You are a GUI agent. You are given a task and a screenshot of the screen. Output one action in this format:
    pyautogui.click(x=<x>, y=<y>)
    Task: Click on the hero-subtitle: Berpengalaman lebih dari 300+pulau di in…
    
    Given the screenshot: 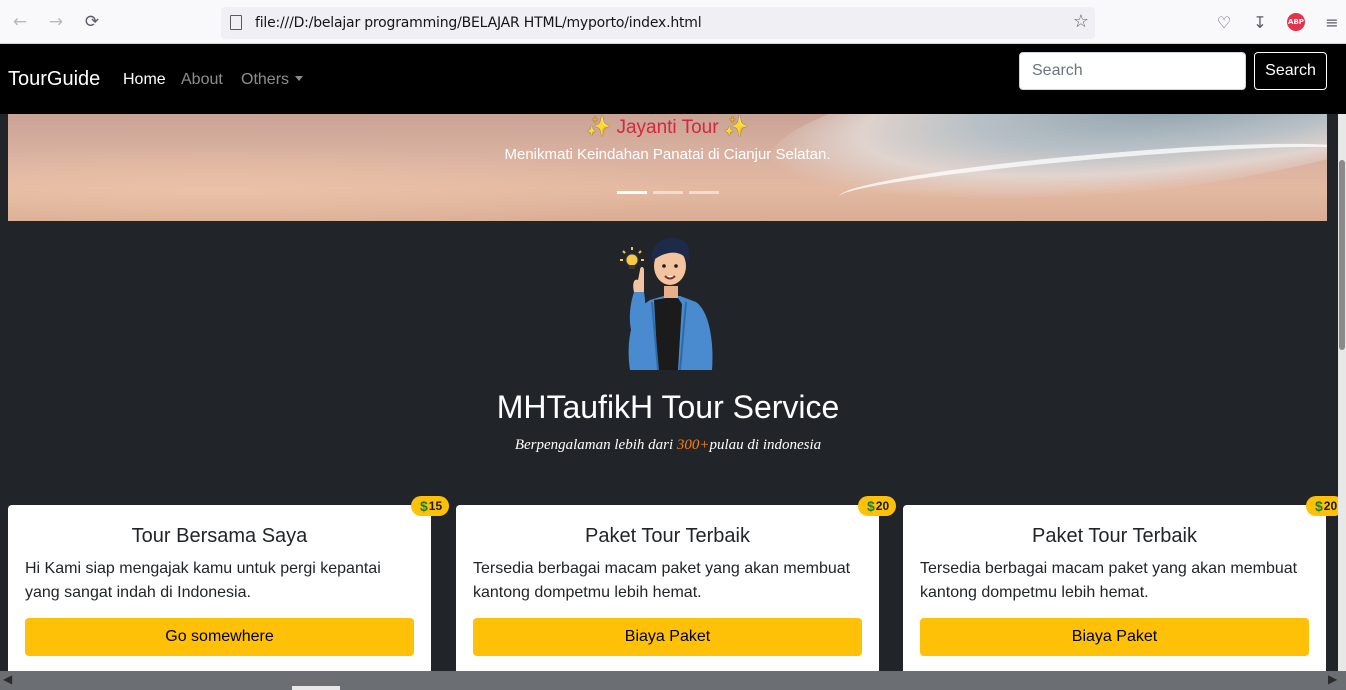 What is the action you would take?
    pyautogui.click(x=668, y=445)
    